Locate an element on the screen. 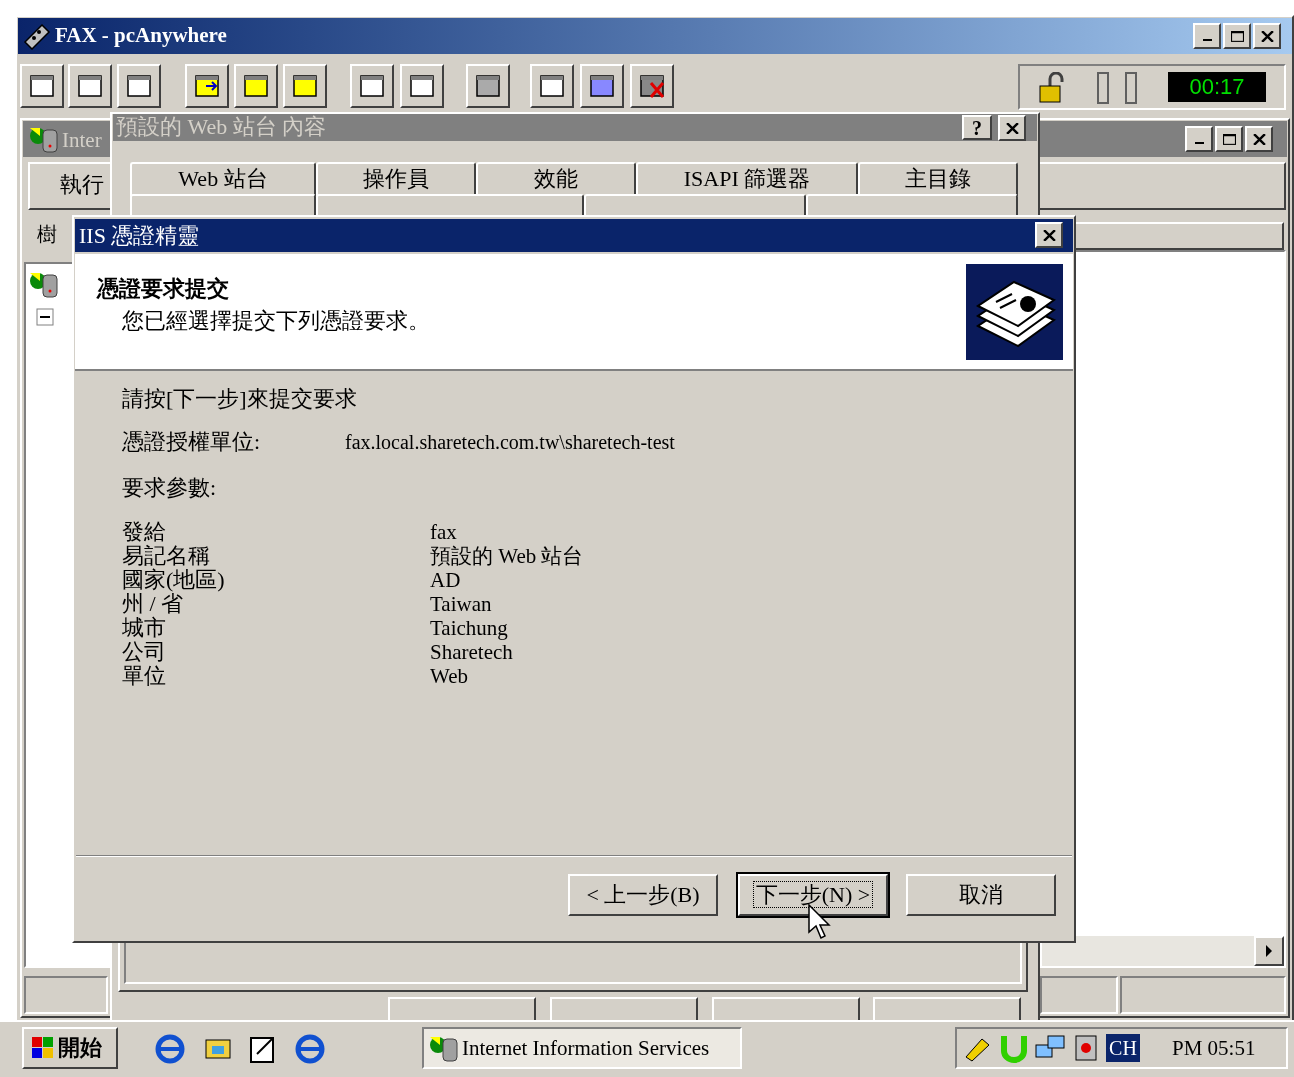  parameter-name: 州 / 省 is located at coordinates (153, 604).